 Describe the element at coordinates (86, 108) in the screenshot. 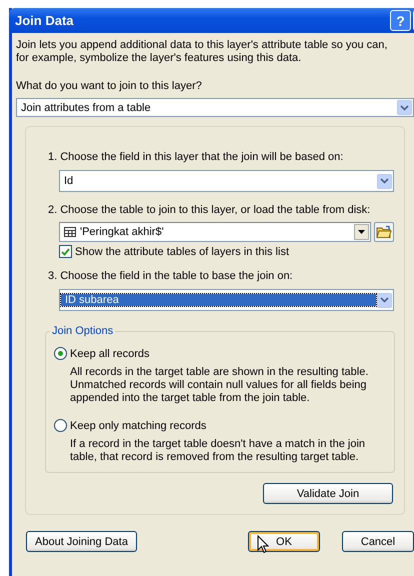

I see `dropdown-value: Join attributes from a table` at that location.